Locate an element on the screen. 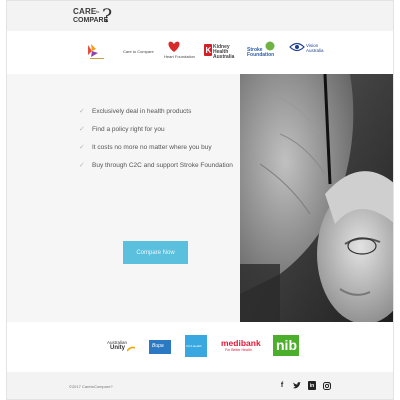  medibank-tagline: For Better Health is located at coordinates (238, 350).